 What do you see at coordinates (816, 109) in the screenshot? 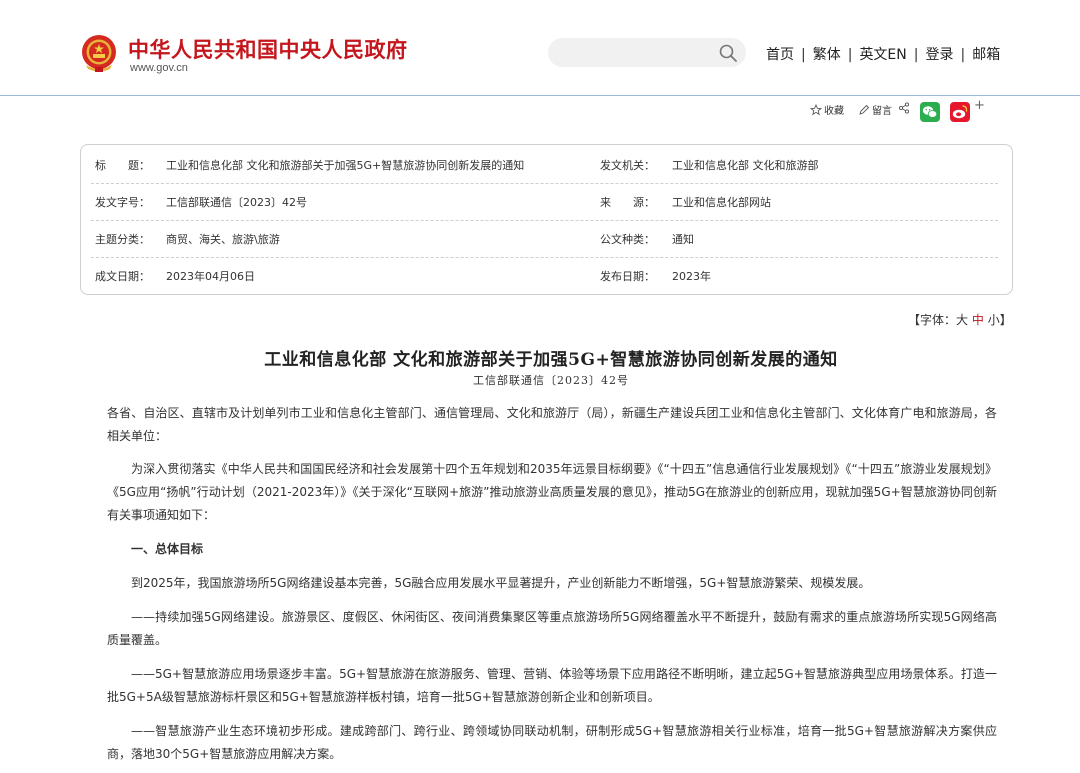
I see `star-icon` at bounding box center [816, 109].